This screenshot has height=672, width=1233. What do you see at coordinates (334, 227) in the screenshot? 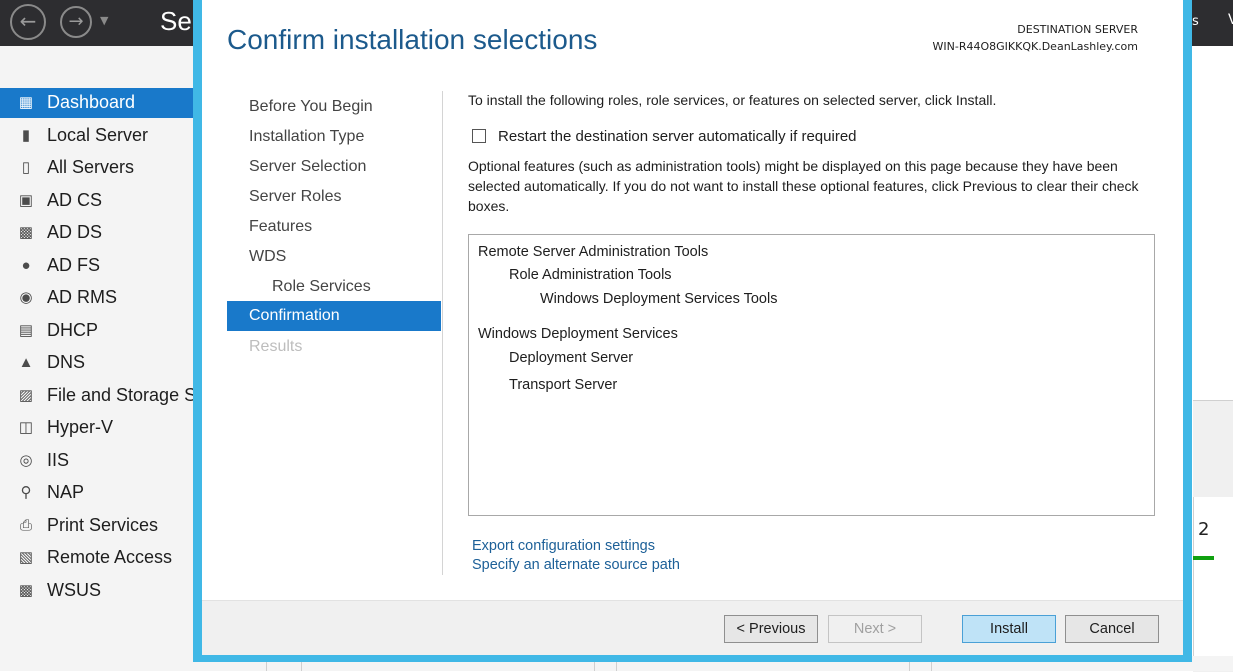
I see `step-features: Features` at bounding box center [334, 227].